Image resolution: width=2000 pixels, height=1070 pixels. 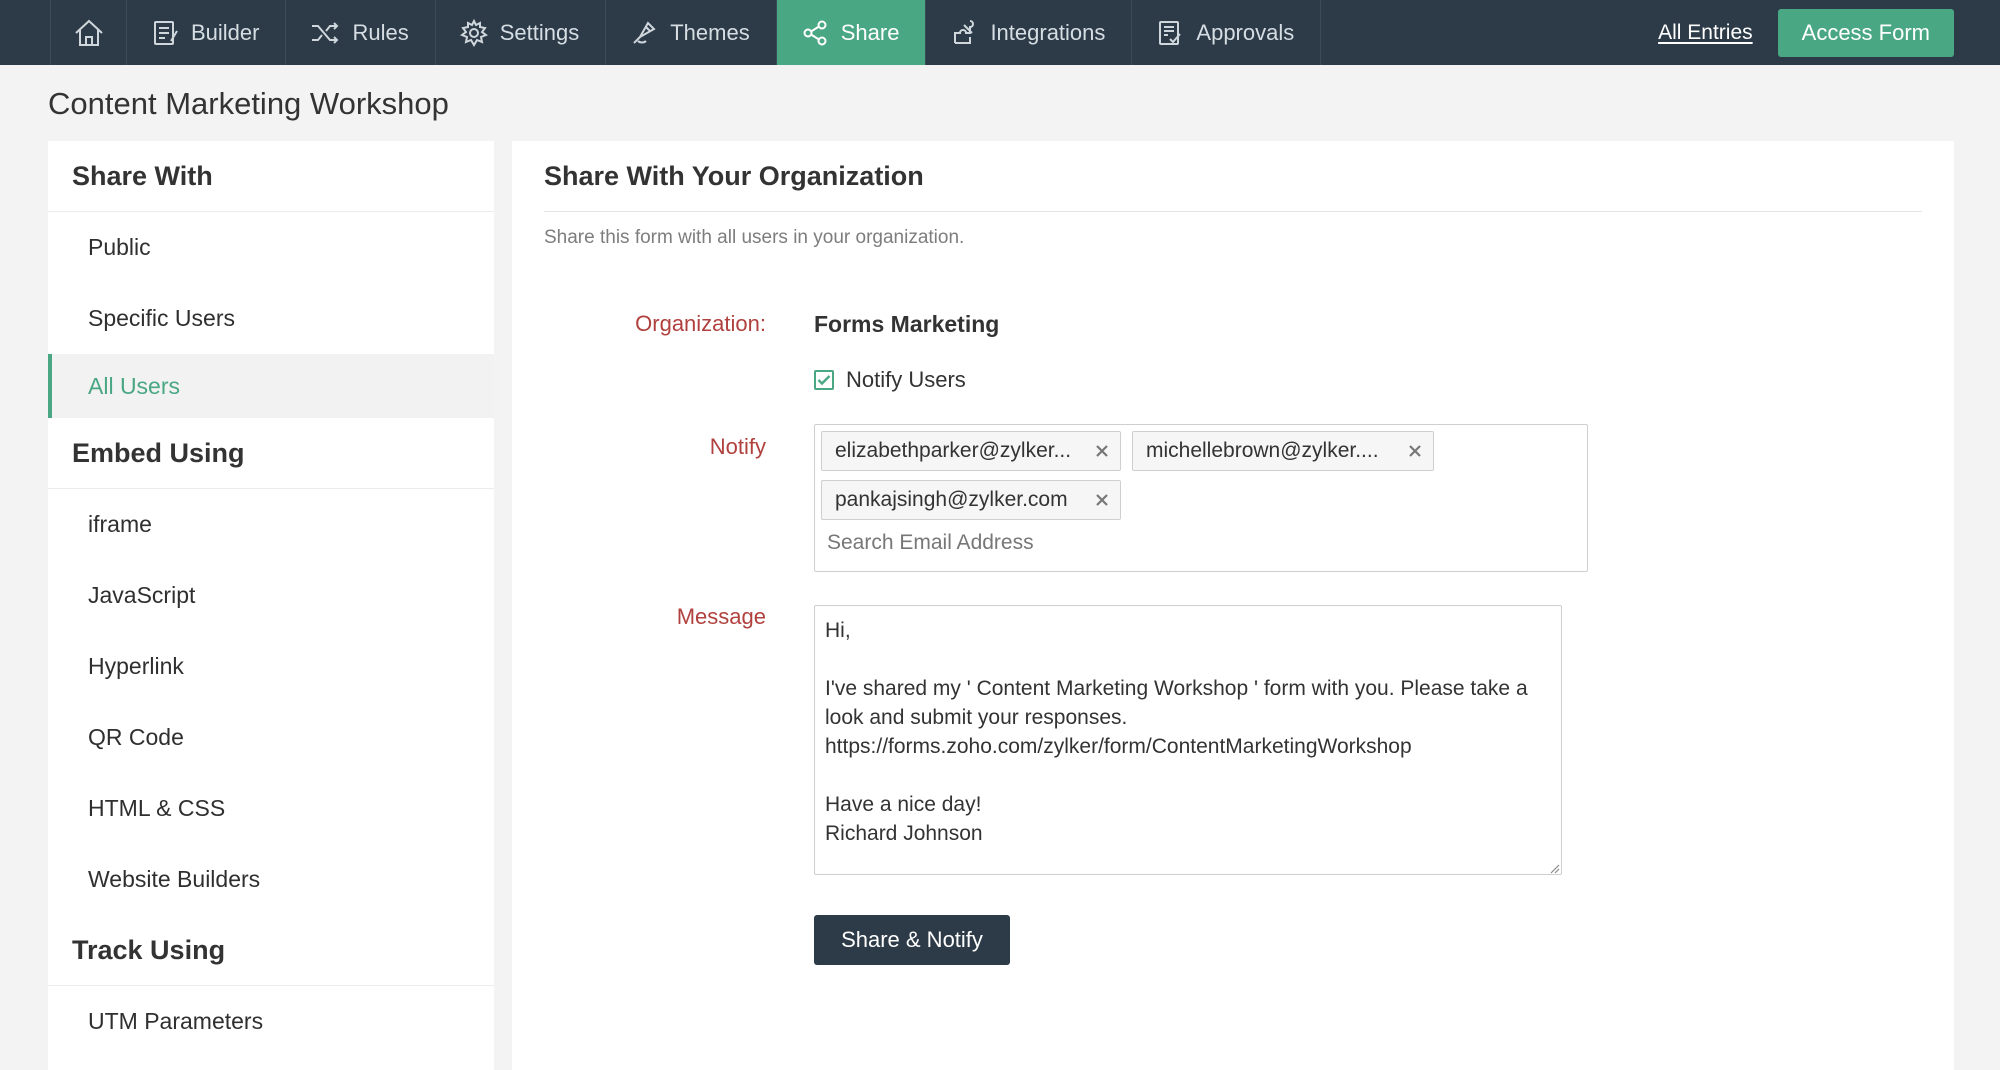 What do you see at coordinates (1865, 32) in the screenshot?
I see `access-form-button: Access Form` at bounding box center [1865, 32].